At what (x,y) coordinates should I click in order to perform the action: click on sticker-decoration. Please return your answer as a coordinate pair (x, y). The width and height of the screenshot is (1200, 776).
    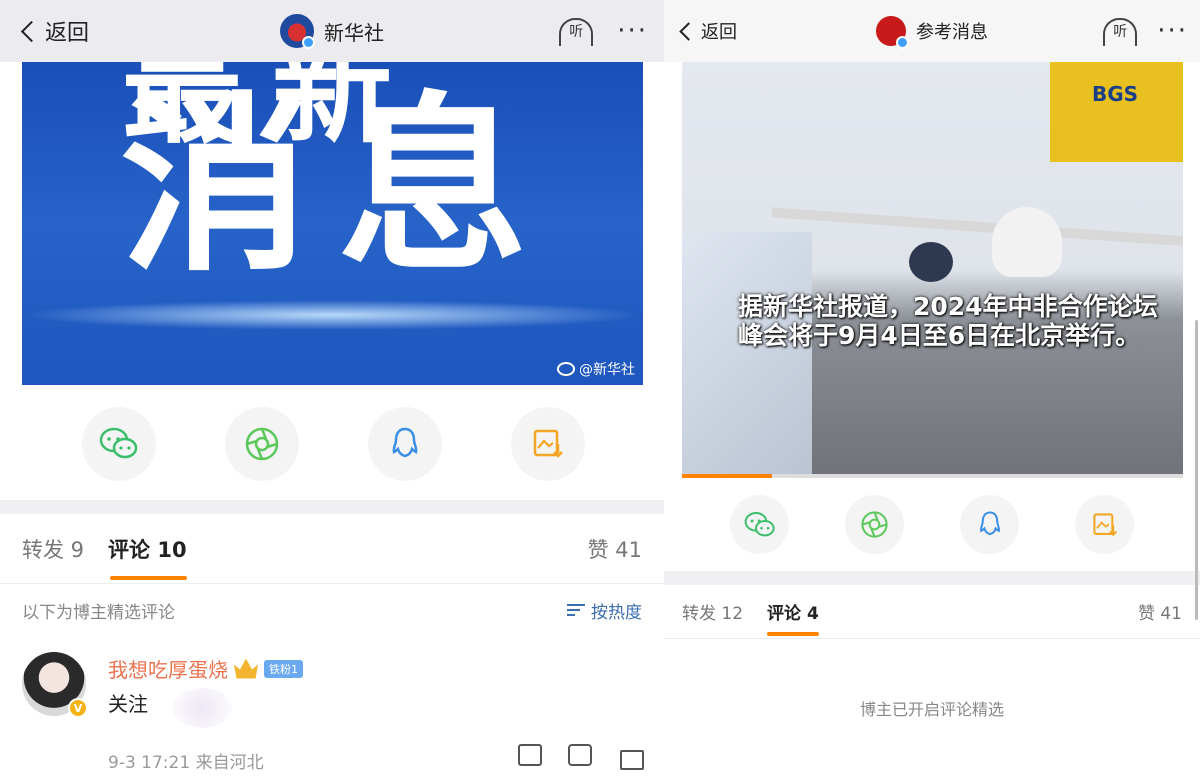
    Looking at the image, I should click on (202, 708).